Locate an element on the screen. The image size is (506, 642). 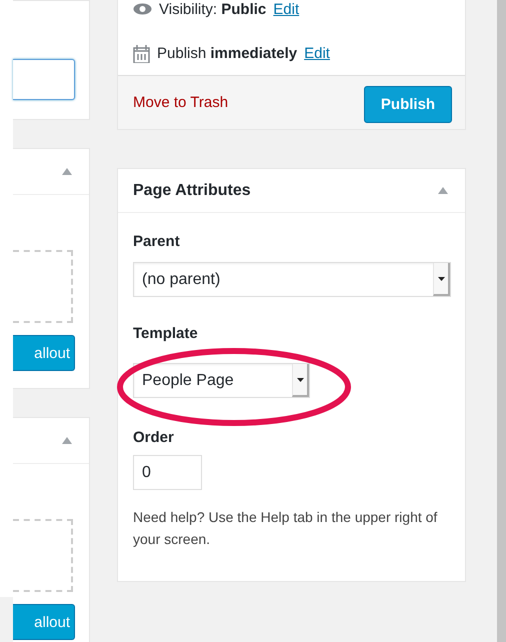
field-label: Template is located at coordinates (166, 333).